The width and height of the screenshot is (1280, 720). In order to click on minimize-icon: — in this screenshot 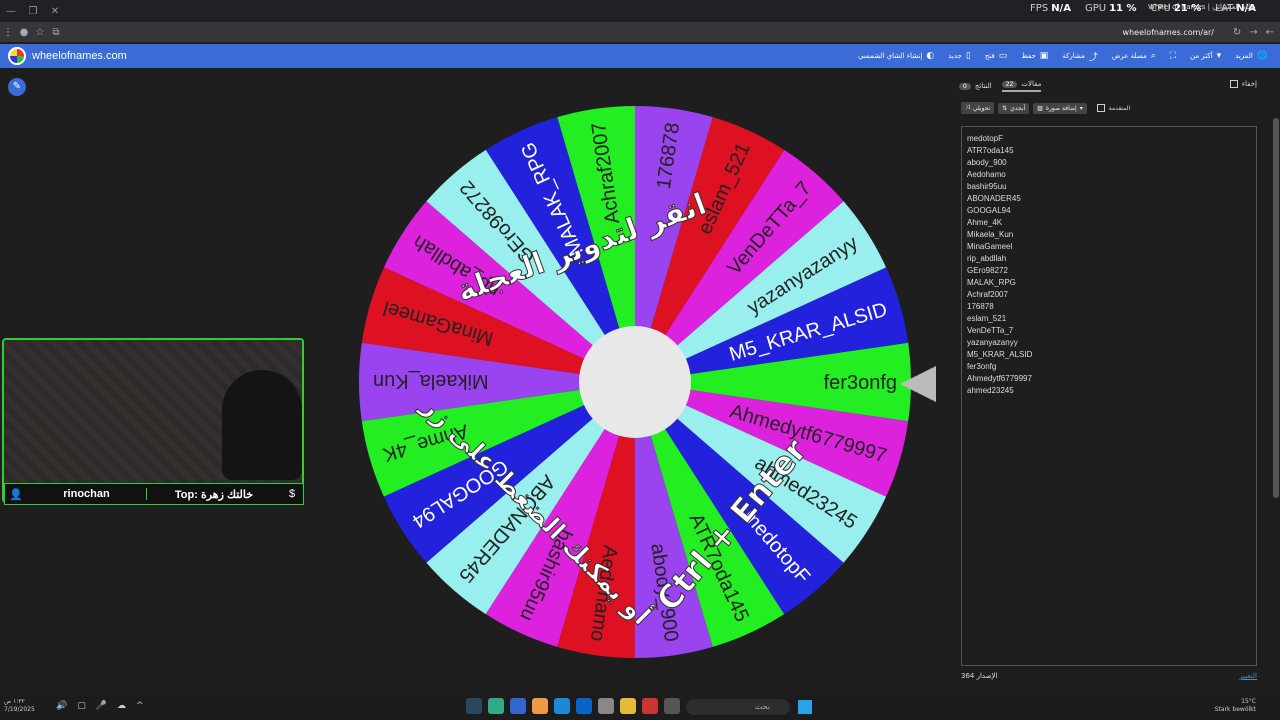, I will do `click(11, 11)`.